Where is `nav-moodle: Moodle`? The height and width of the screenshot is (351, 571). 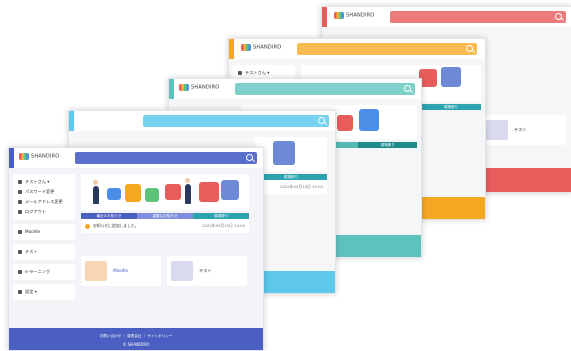
nav-moodle: Moodle is located at coordinates (44, 232).